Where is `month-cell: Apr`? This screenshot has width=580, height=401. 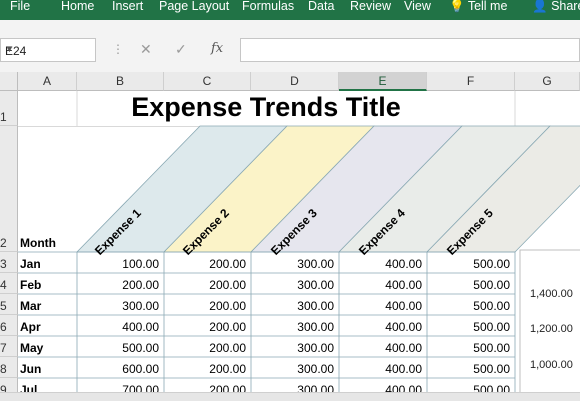 month-cell: Apr is located at coordinates (30, 327).